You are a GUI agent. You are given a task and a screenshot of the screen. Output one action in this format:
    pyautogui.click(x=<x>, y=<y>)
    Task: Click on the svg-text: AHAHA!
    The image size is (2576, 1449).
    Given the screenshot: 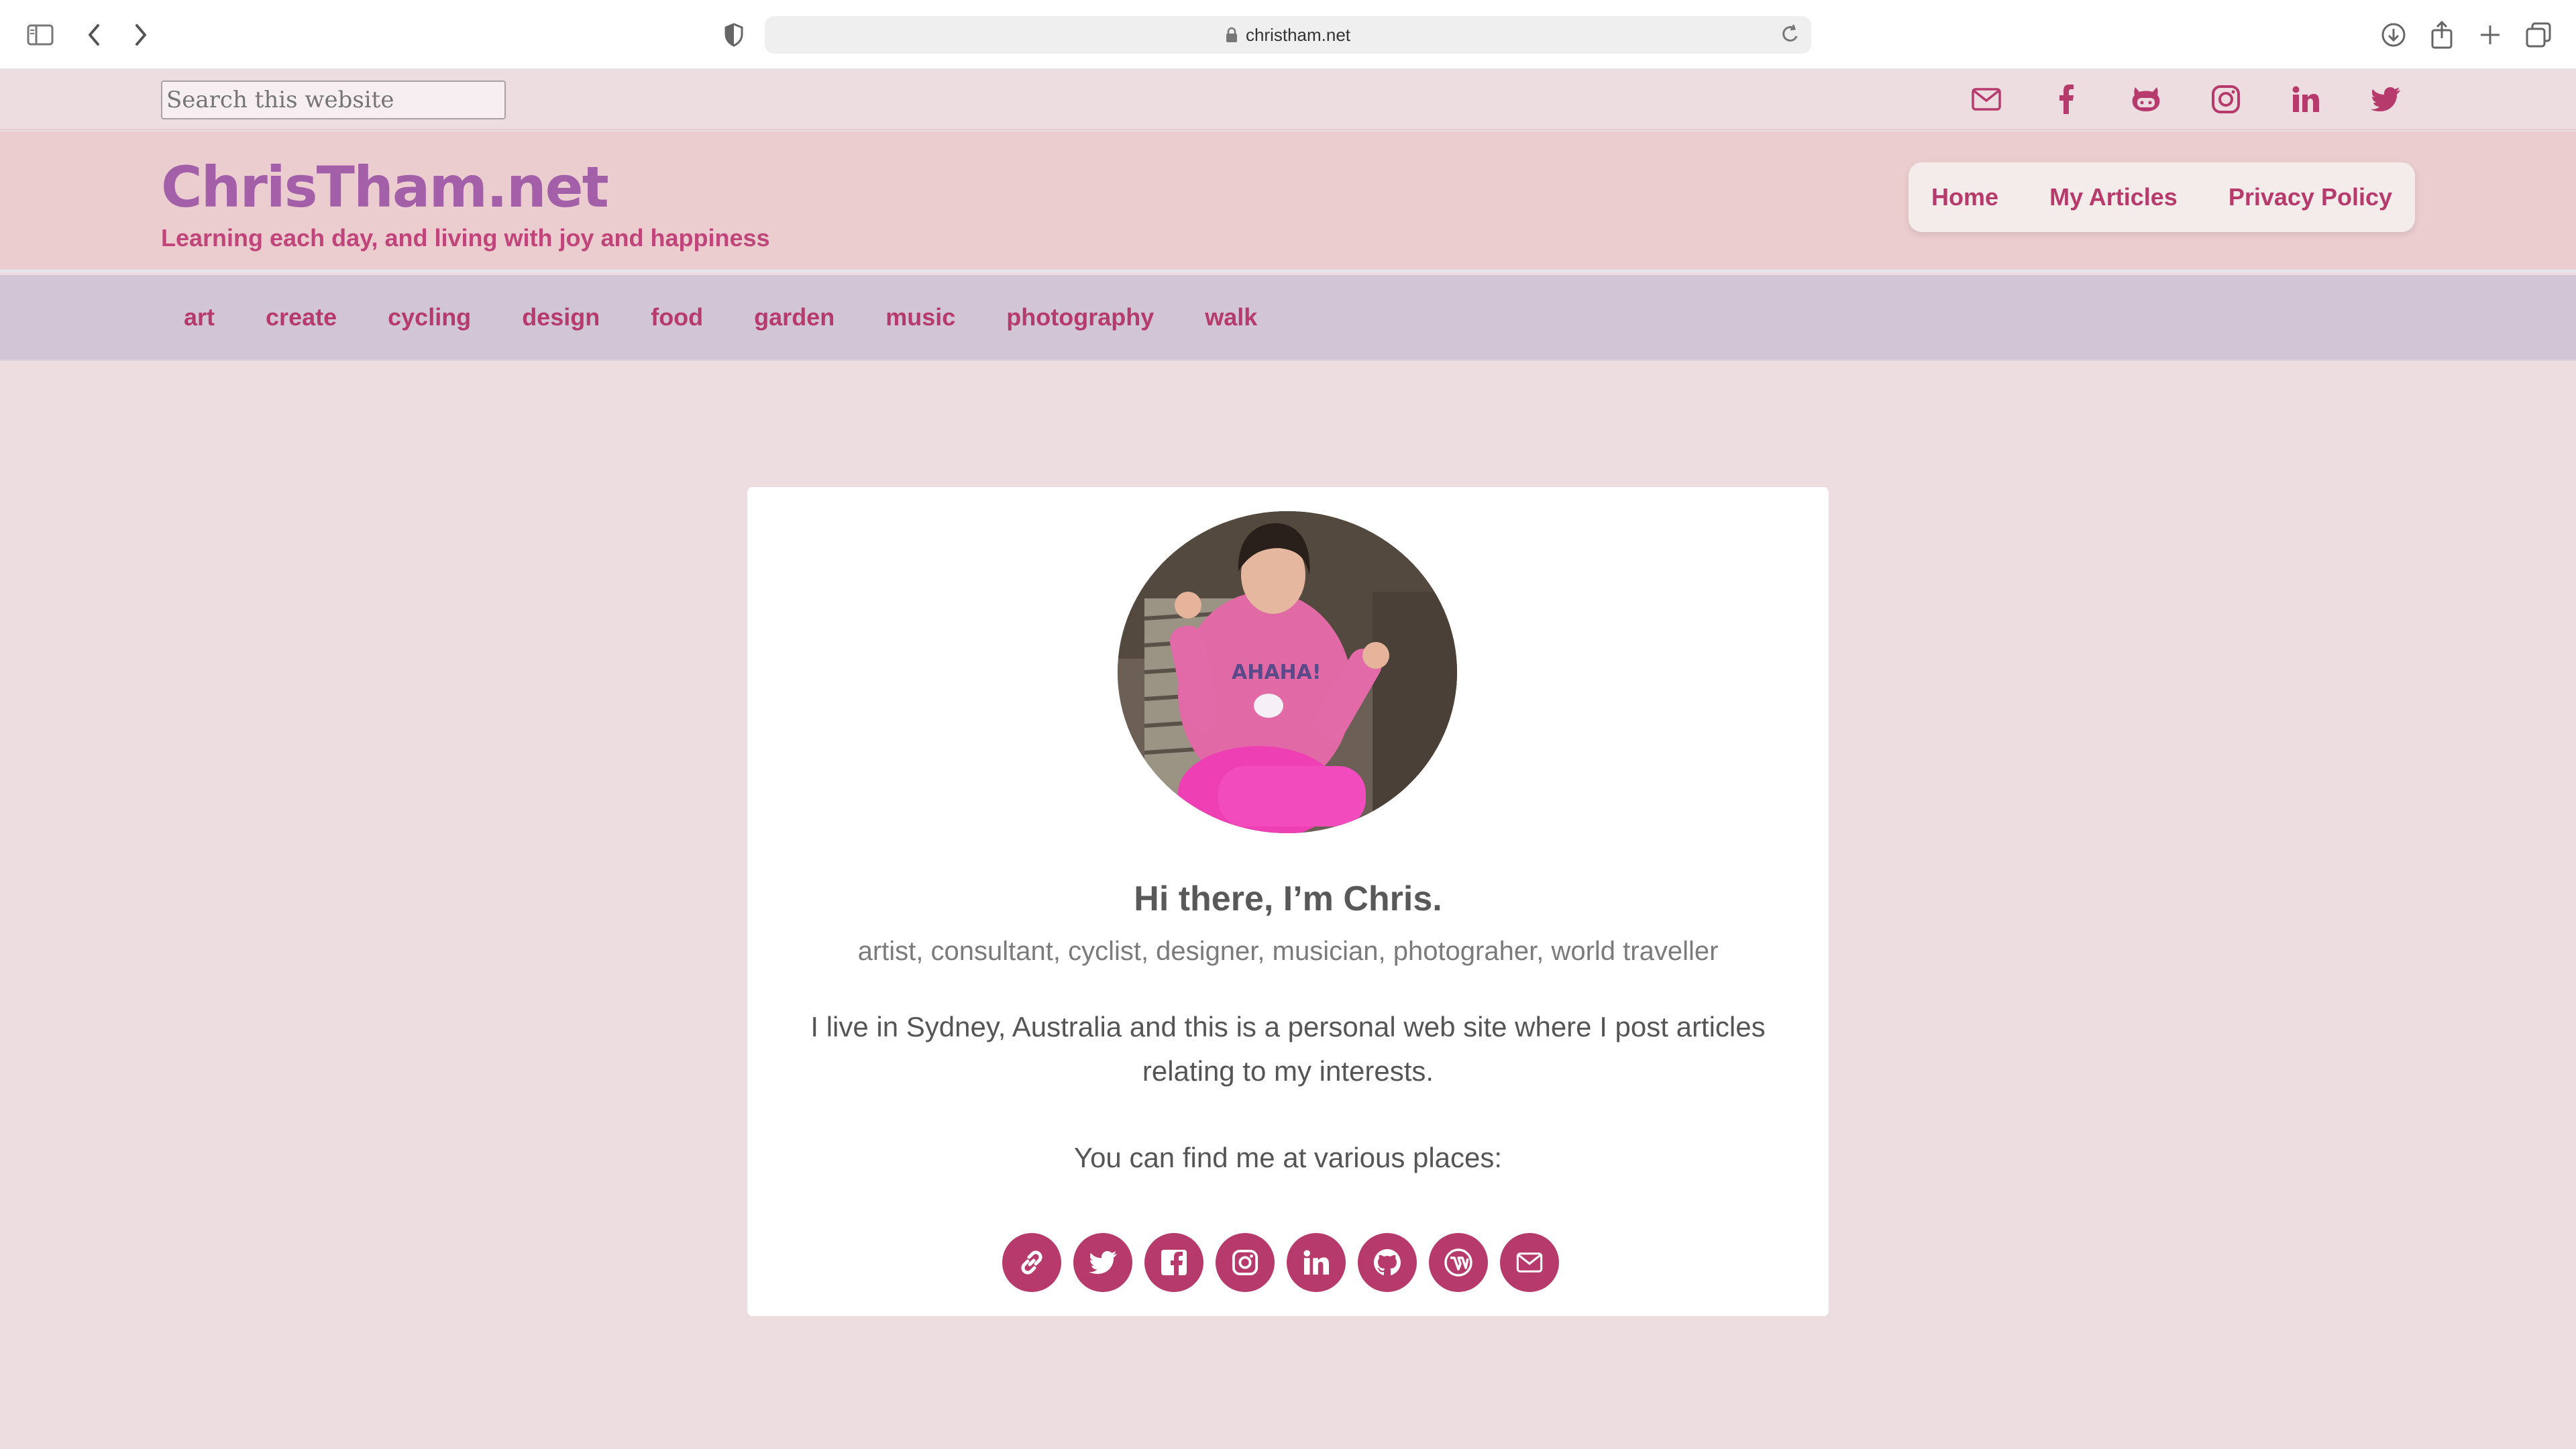 What is the action you would take?
    pyautogui.click(x=1277, y=672)
    